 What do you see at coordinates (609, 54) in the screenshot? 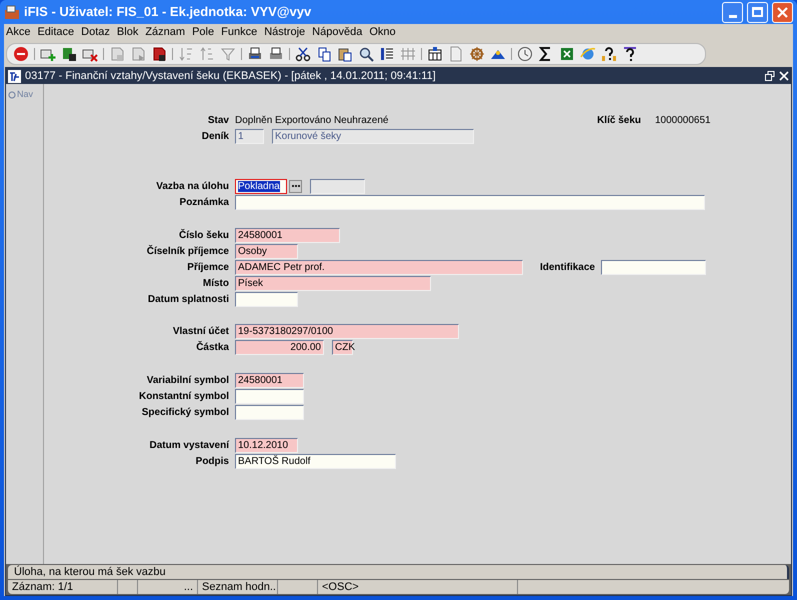
I see `help-icon` at bounding box center [609, 54].